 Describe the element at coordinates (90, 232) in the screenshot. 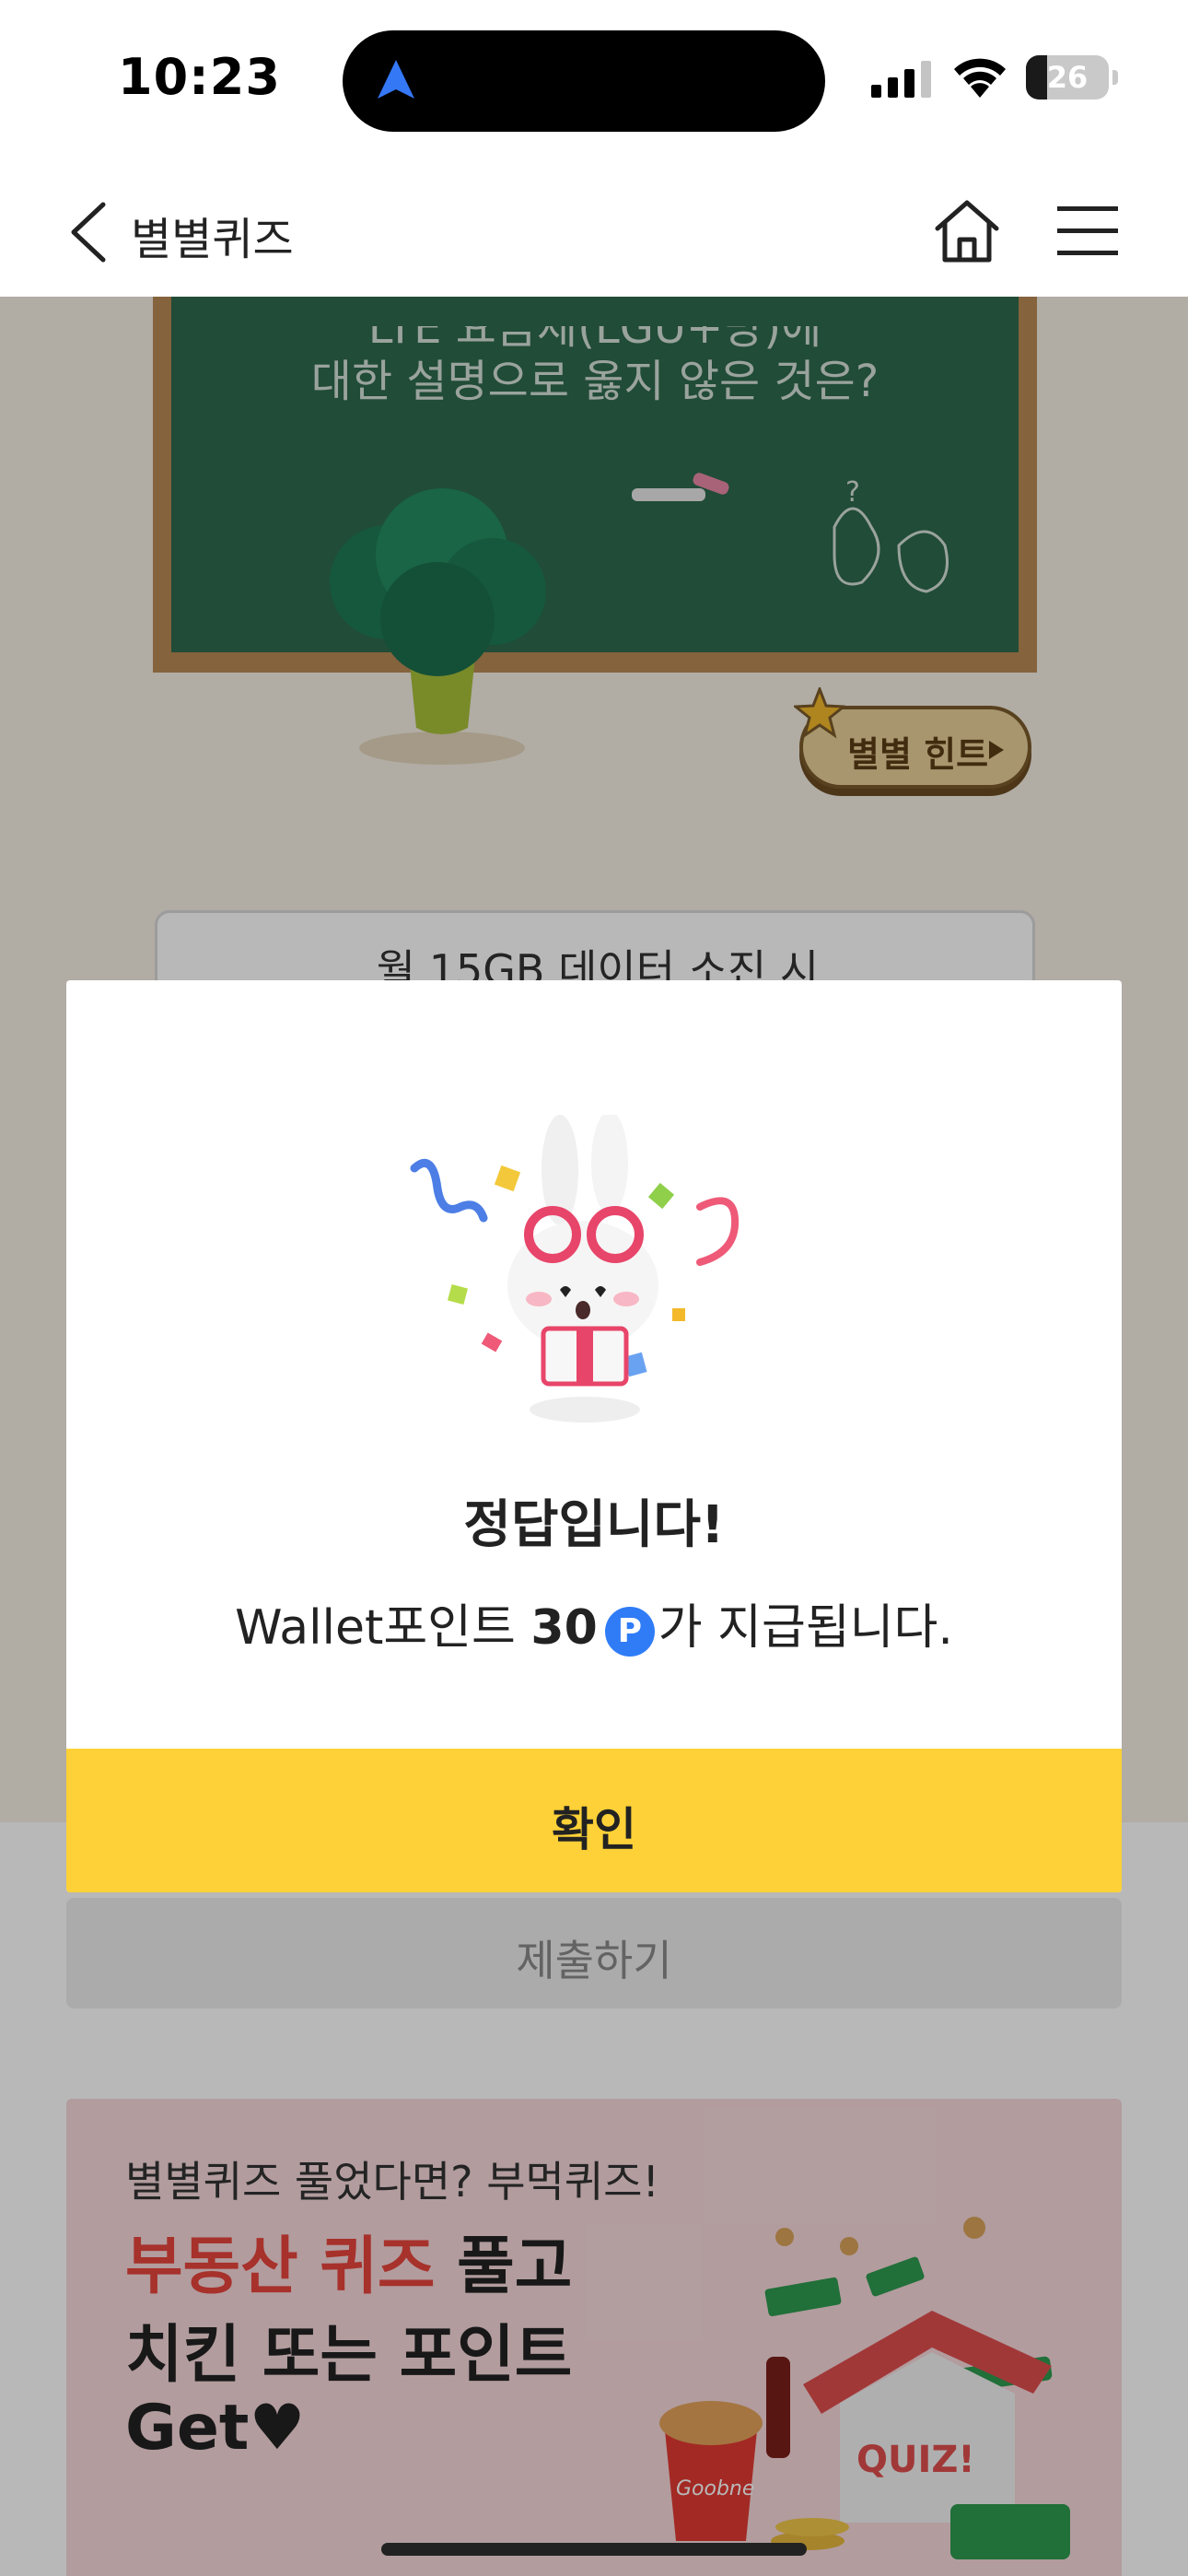

I see `back-icon` at that location.